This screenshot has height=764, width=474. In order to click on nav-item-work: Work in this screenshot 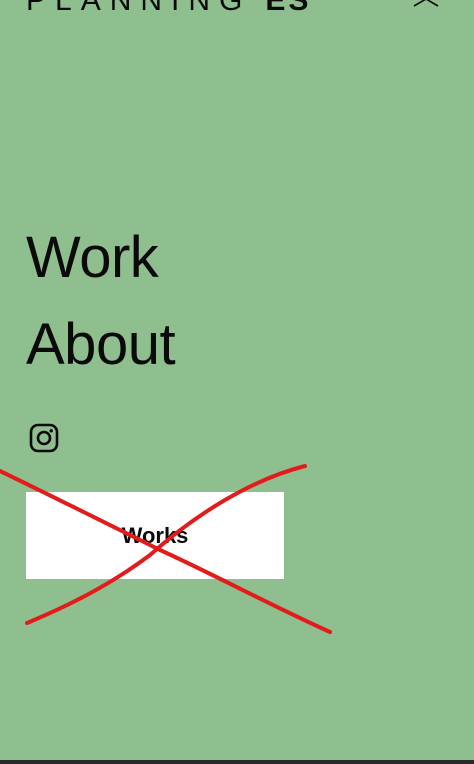, I will do `click(92, 258)`.